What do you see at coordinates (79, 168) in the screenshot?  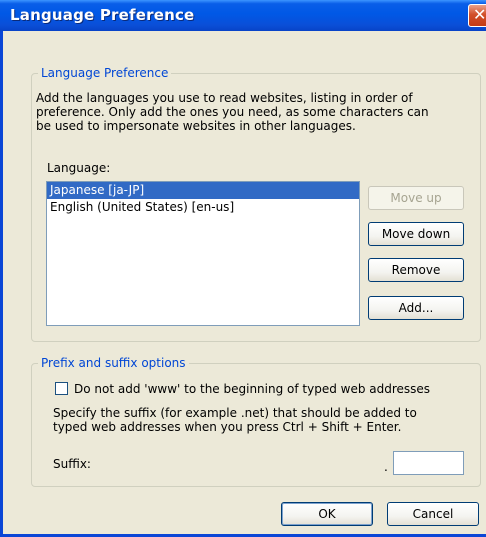 I see `language-label: Language:` at bounding box center [79, 168].